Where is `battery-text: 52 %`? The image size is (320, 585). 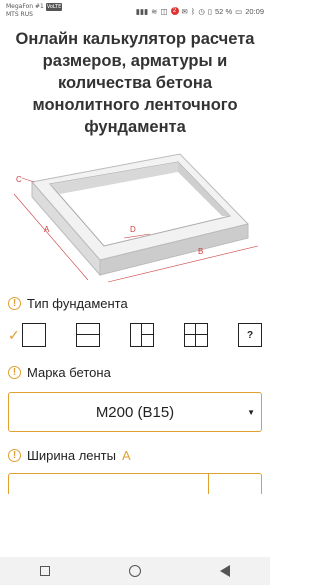
battery-text: 52 % is located at coordinates (224, 11).